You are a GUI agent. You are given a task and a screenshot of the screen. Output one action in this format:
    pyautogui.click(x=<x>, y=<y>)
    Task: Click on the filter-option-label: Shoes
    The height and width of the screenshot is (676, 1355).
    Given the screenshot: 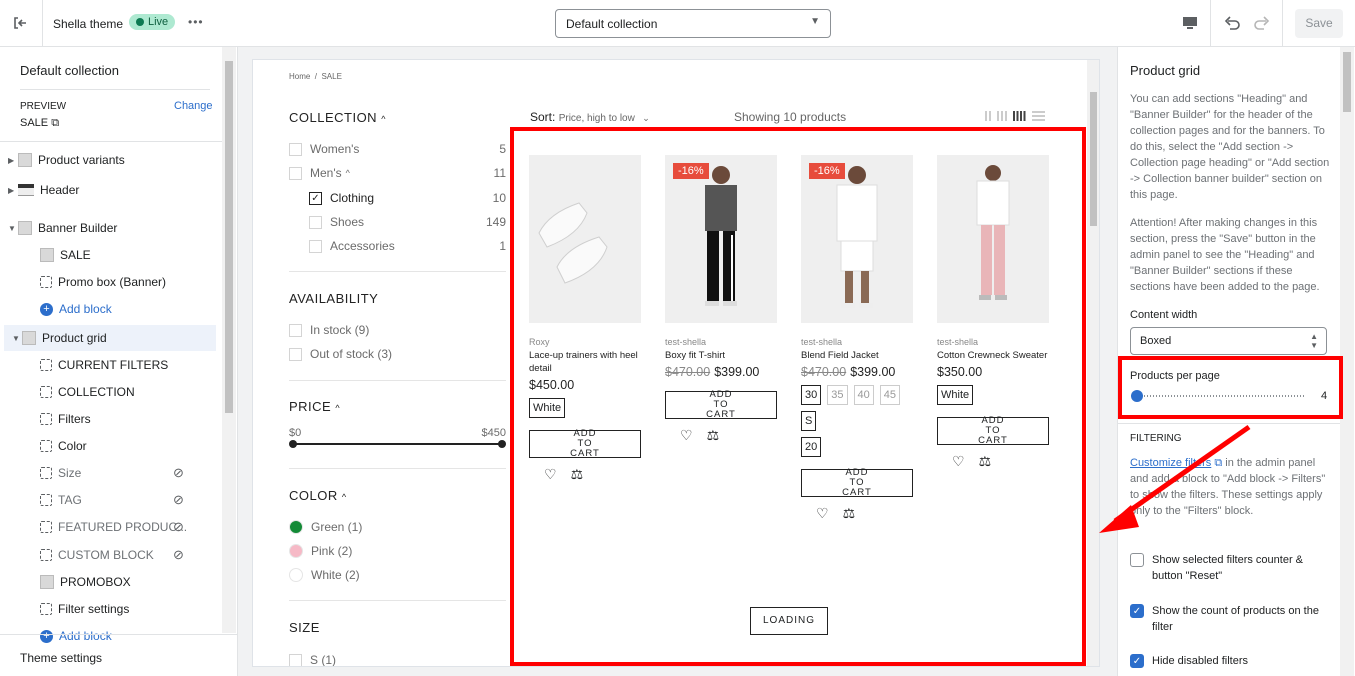 What is the action you would take?
    pyautogui.click(x=347, y=222)
    